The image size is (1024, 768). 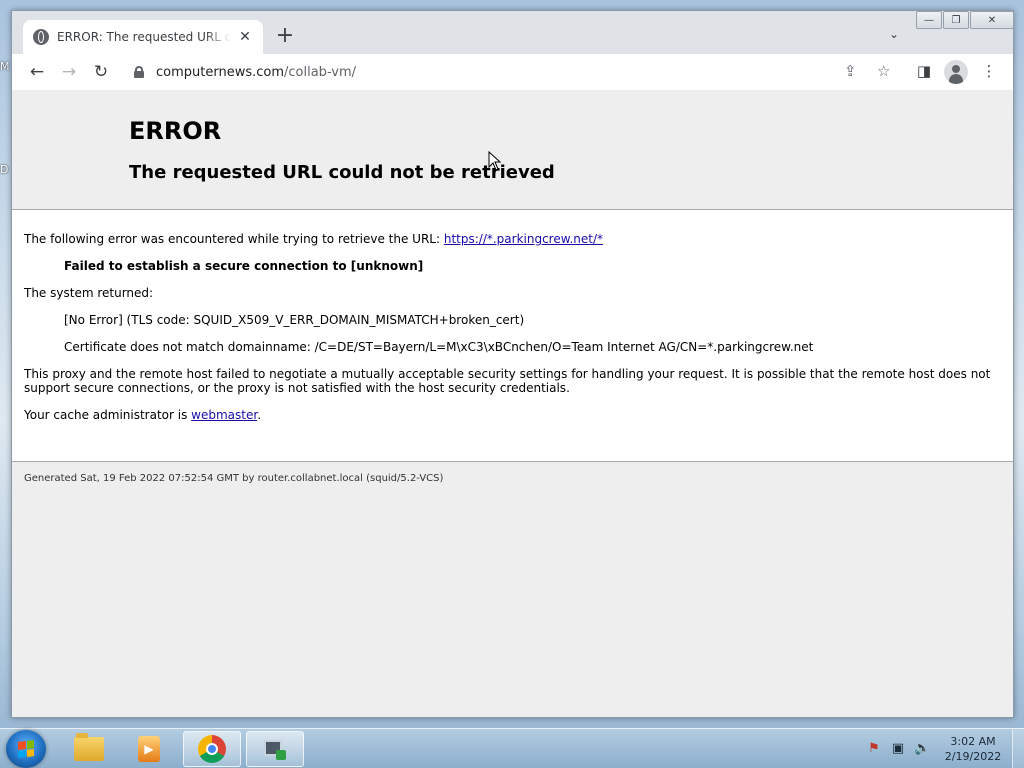 What do you see at coordinates (245, 37) in the screenshot?
I see `close-tab-icon: ✕` at bounding box center [245, 37].